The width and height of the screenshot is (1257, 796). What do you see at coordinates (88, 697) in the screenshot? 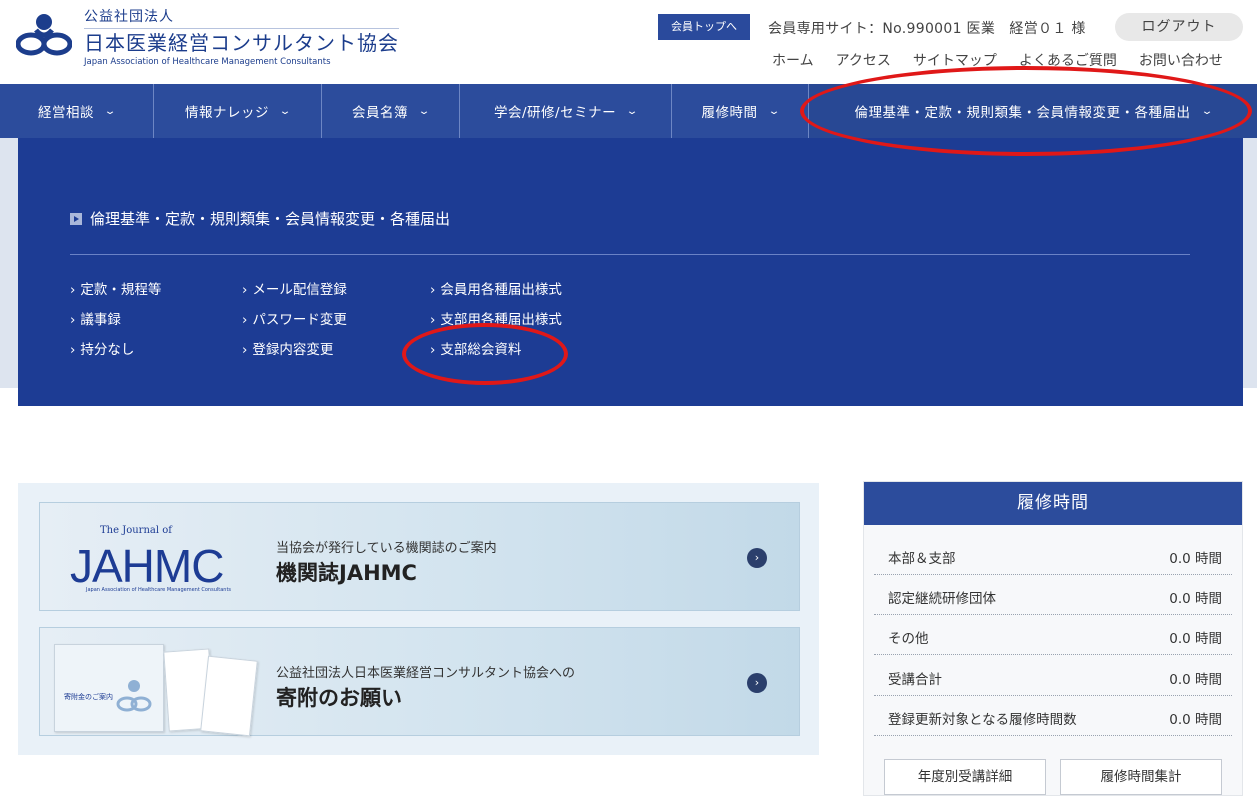
I see `brochure-label: 寄附金のご案内` at bounding box center [88, 697].